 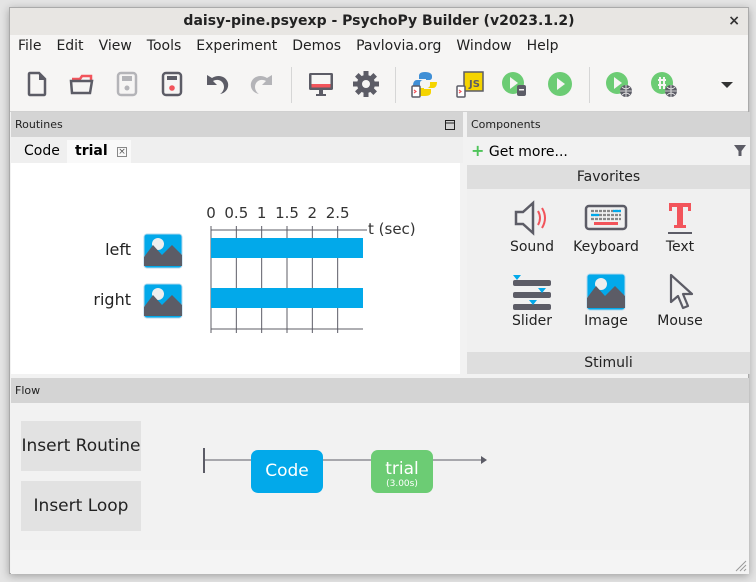 I want to click on debug-online-icon, so click(x=664, y=84).